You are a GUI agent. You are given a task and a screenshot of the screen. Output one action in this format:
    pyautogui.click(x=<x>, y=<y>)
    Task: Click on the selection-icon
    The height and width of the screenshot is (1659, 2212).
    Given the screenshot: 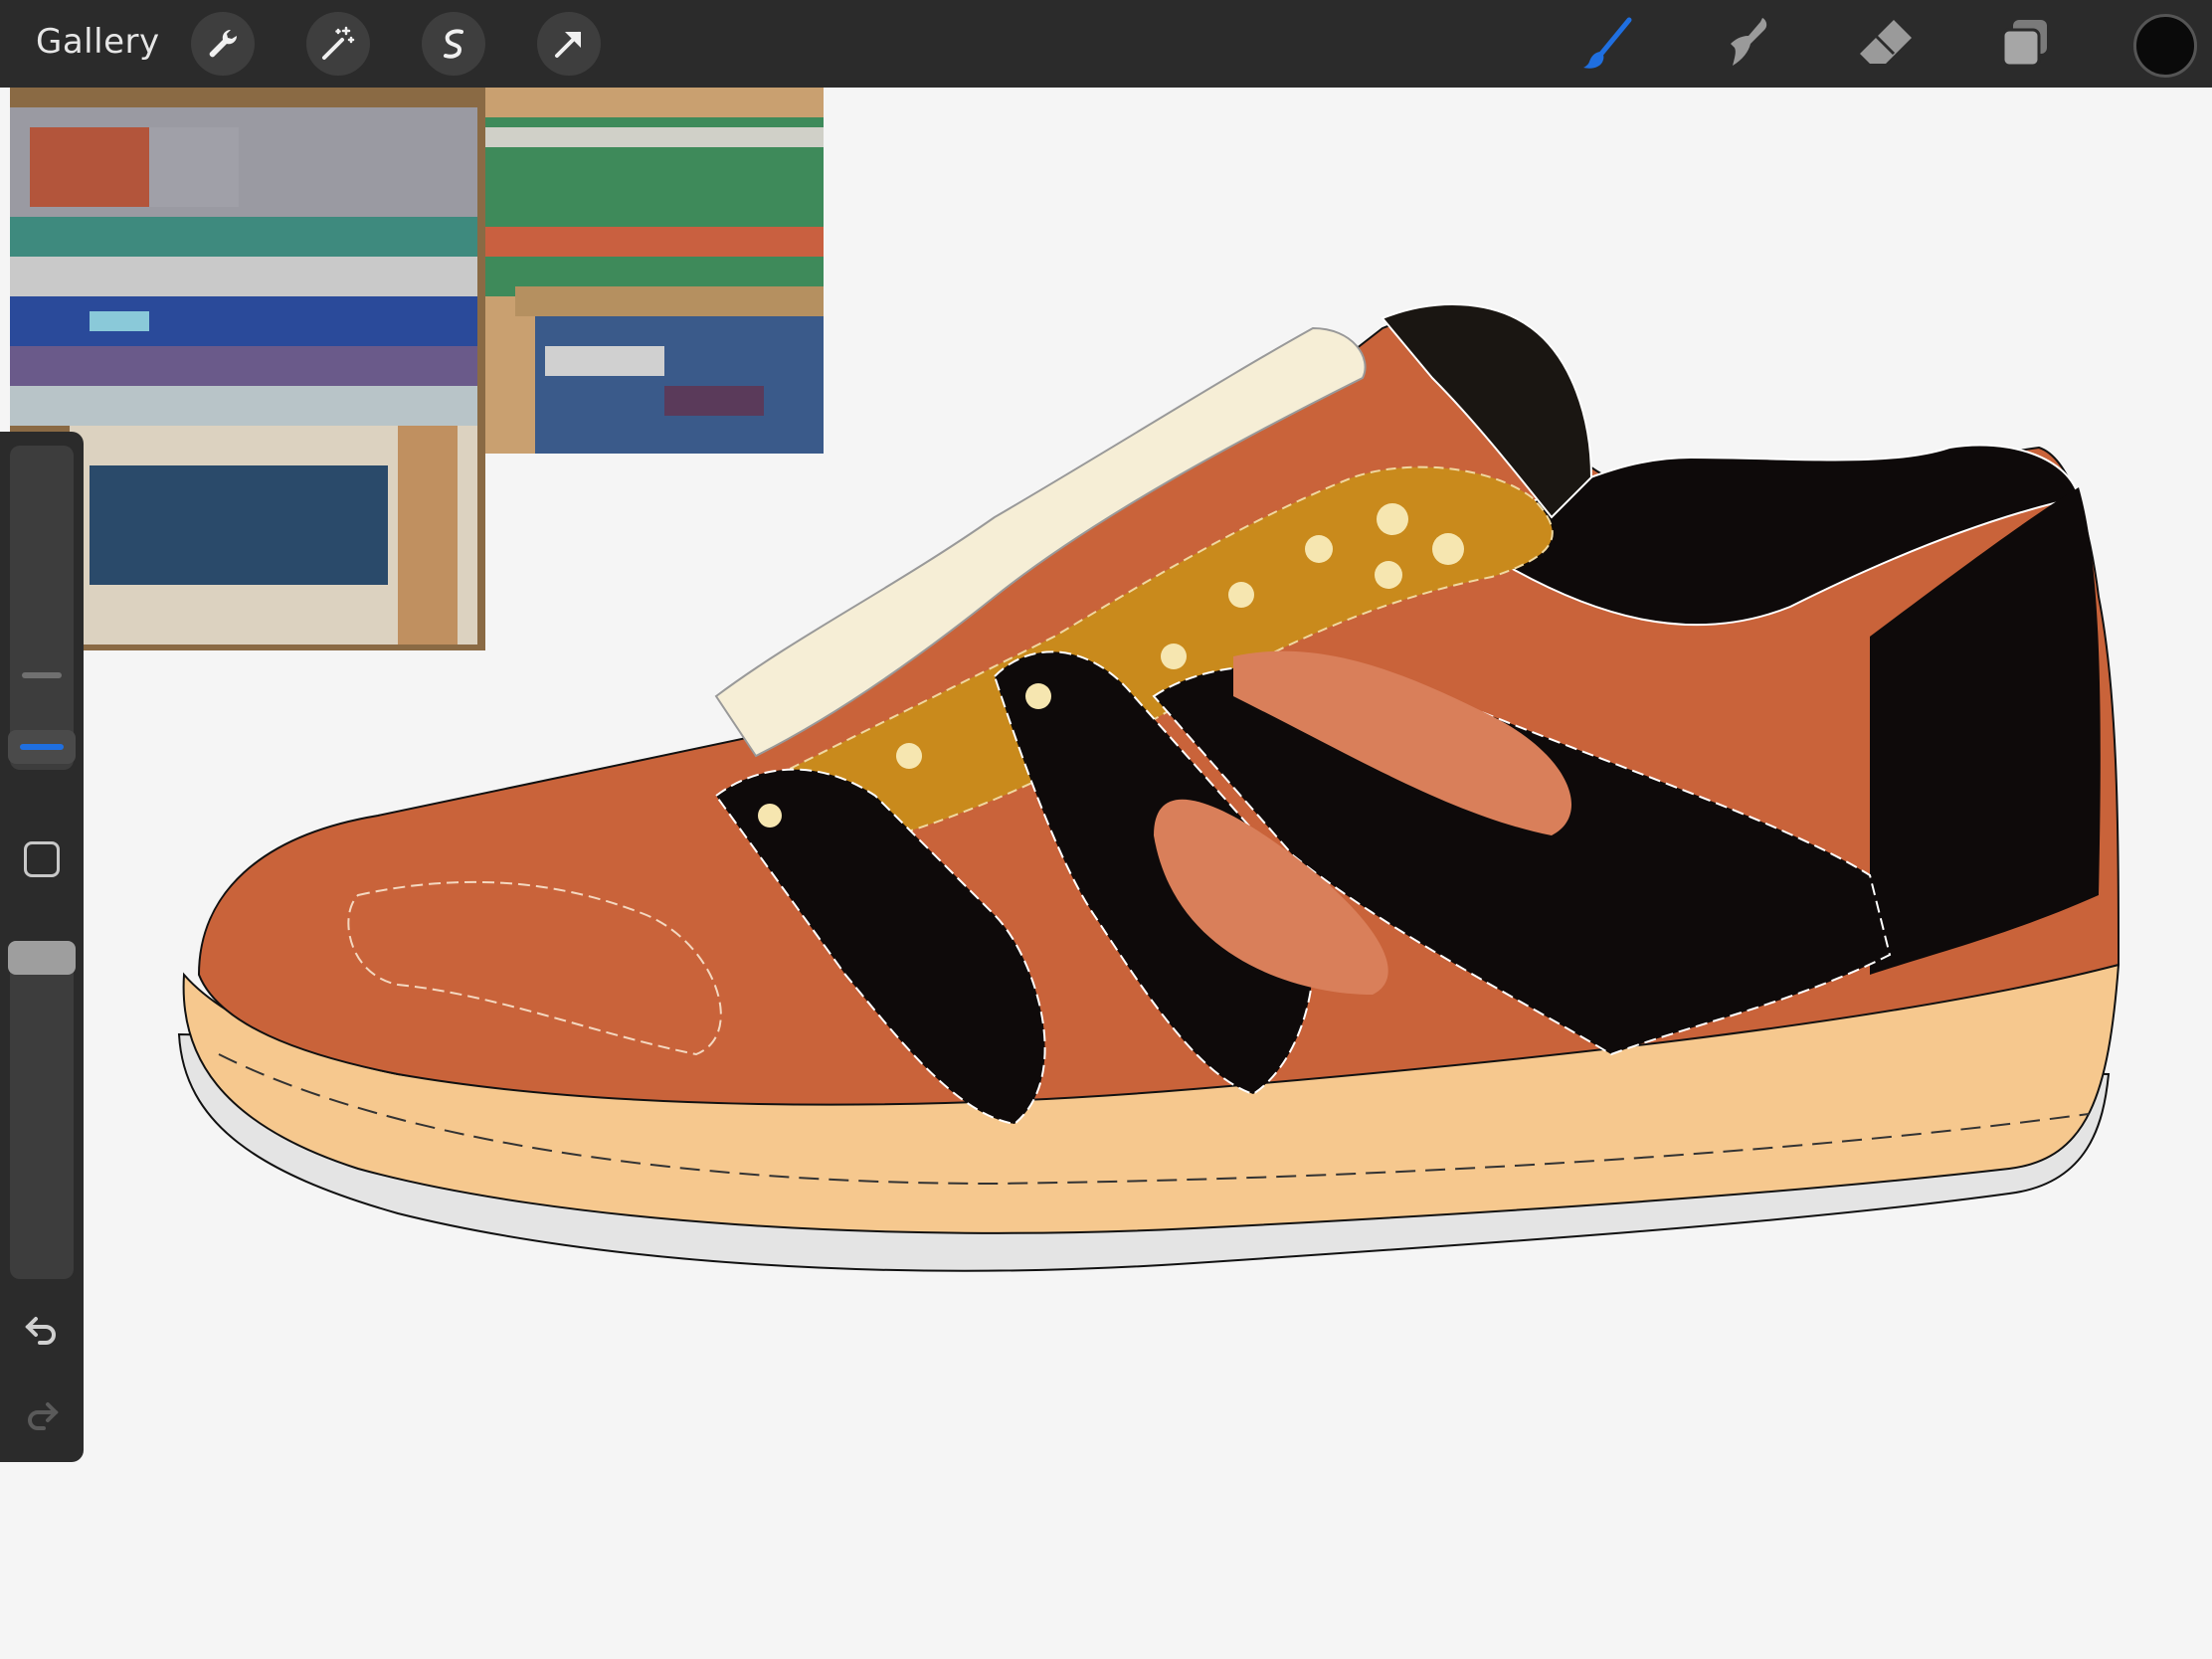 What is the action you would take?
    pyautogui.click(x=453, y=44)
    